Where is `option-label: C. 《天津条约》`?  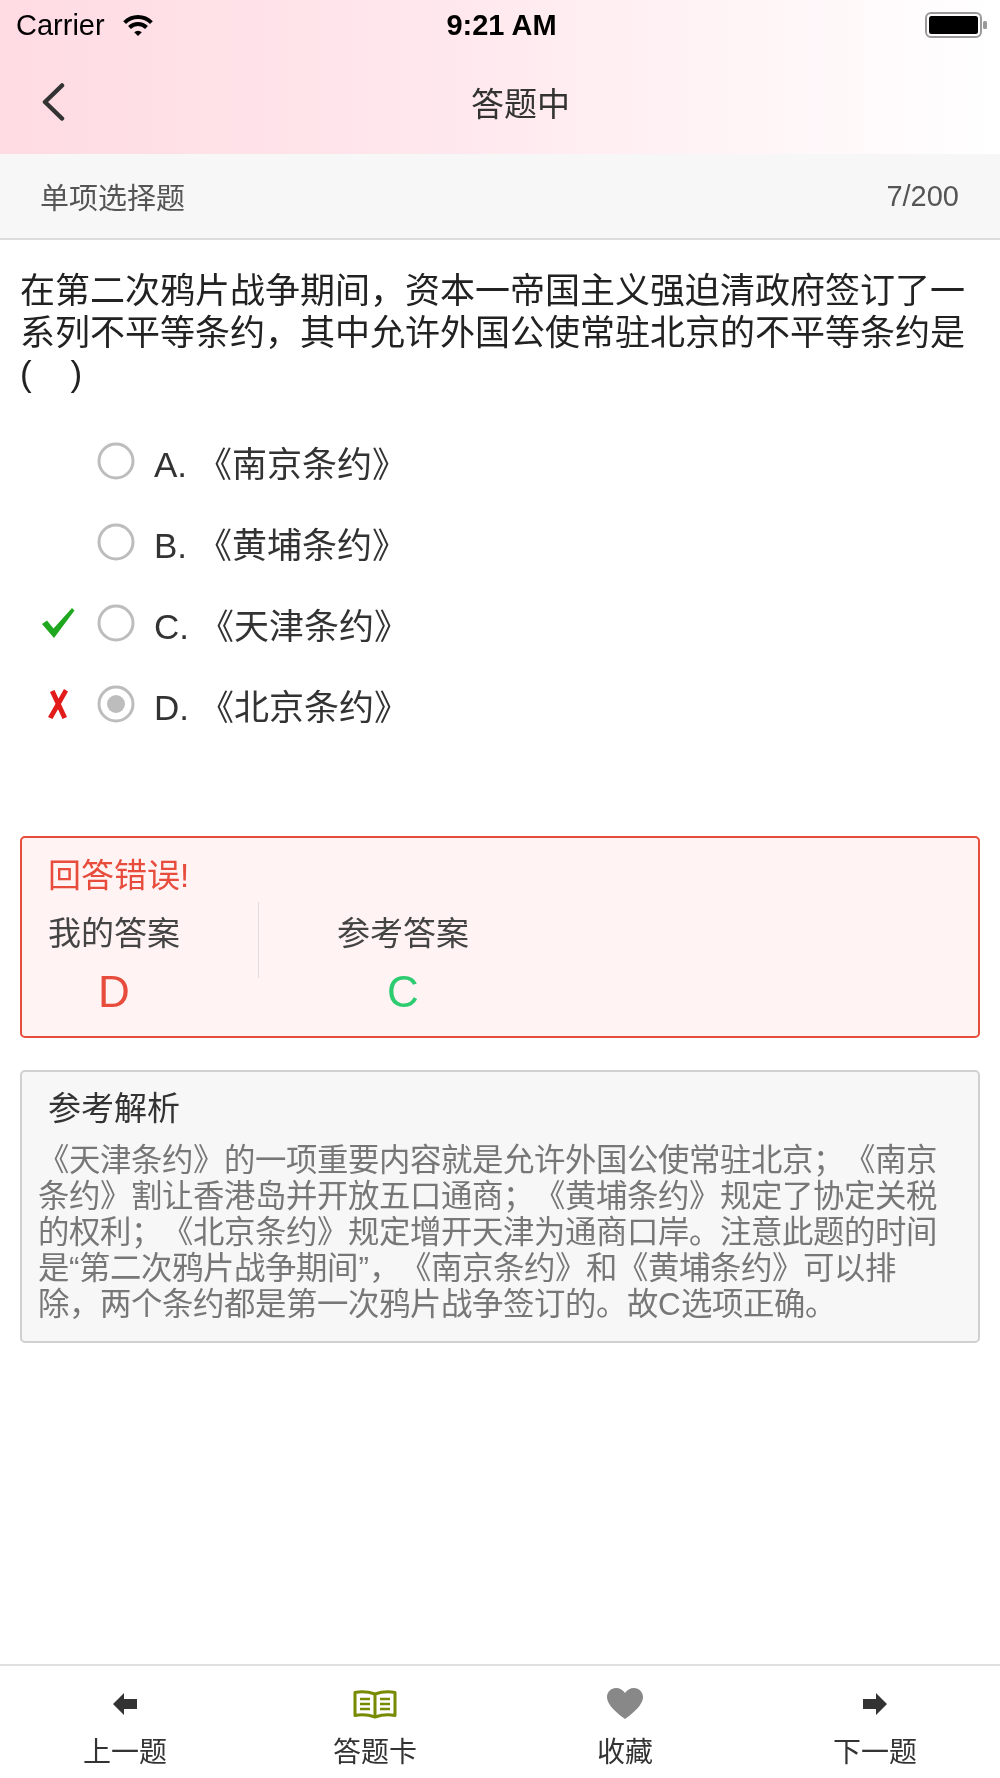 option-label: C. 《天津条约》 is located at coordinates (281, 623).